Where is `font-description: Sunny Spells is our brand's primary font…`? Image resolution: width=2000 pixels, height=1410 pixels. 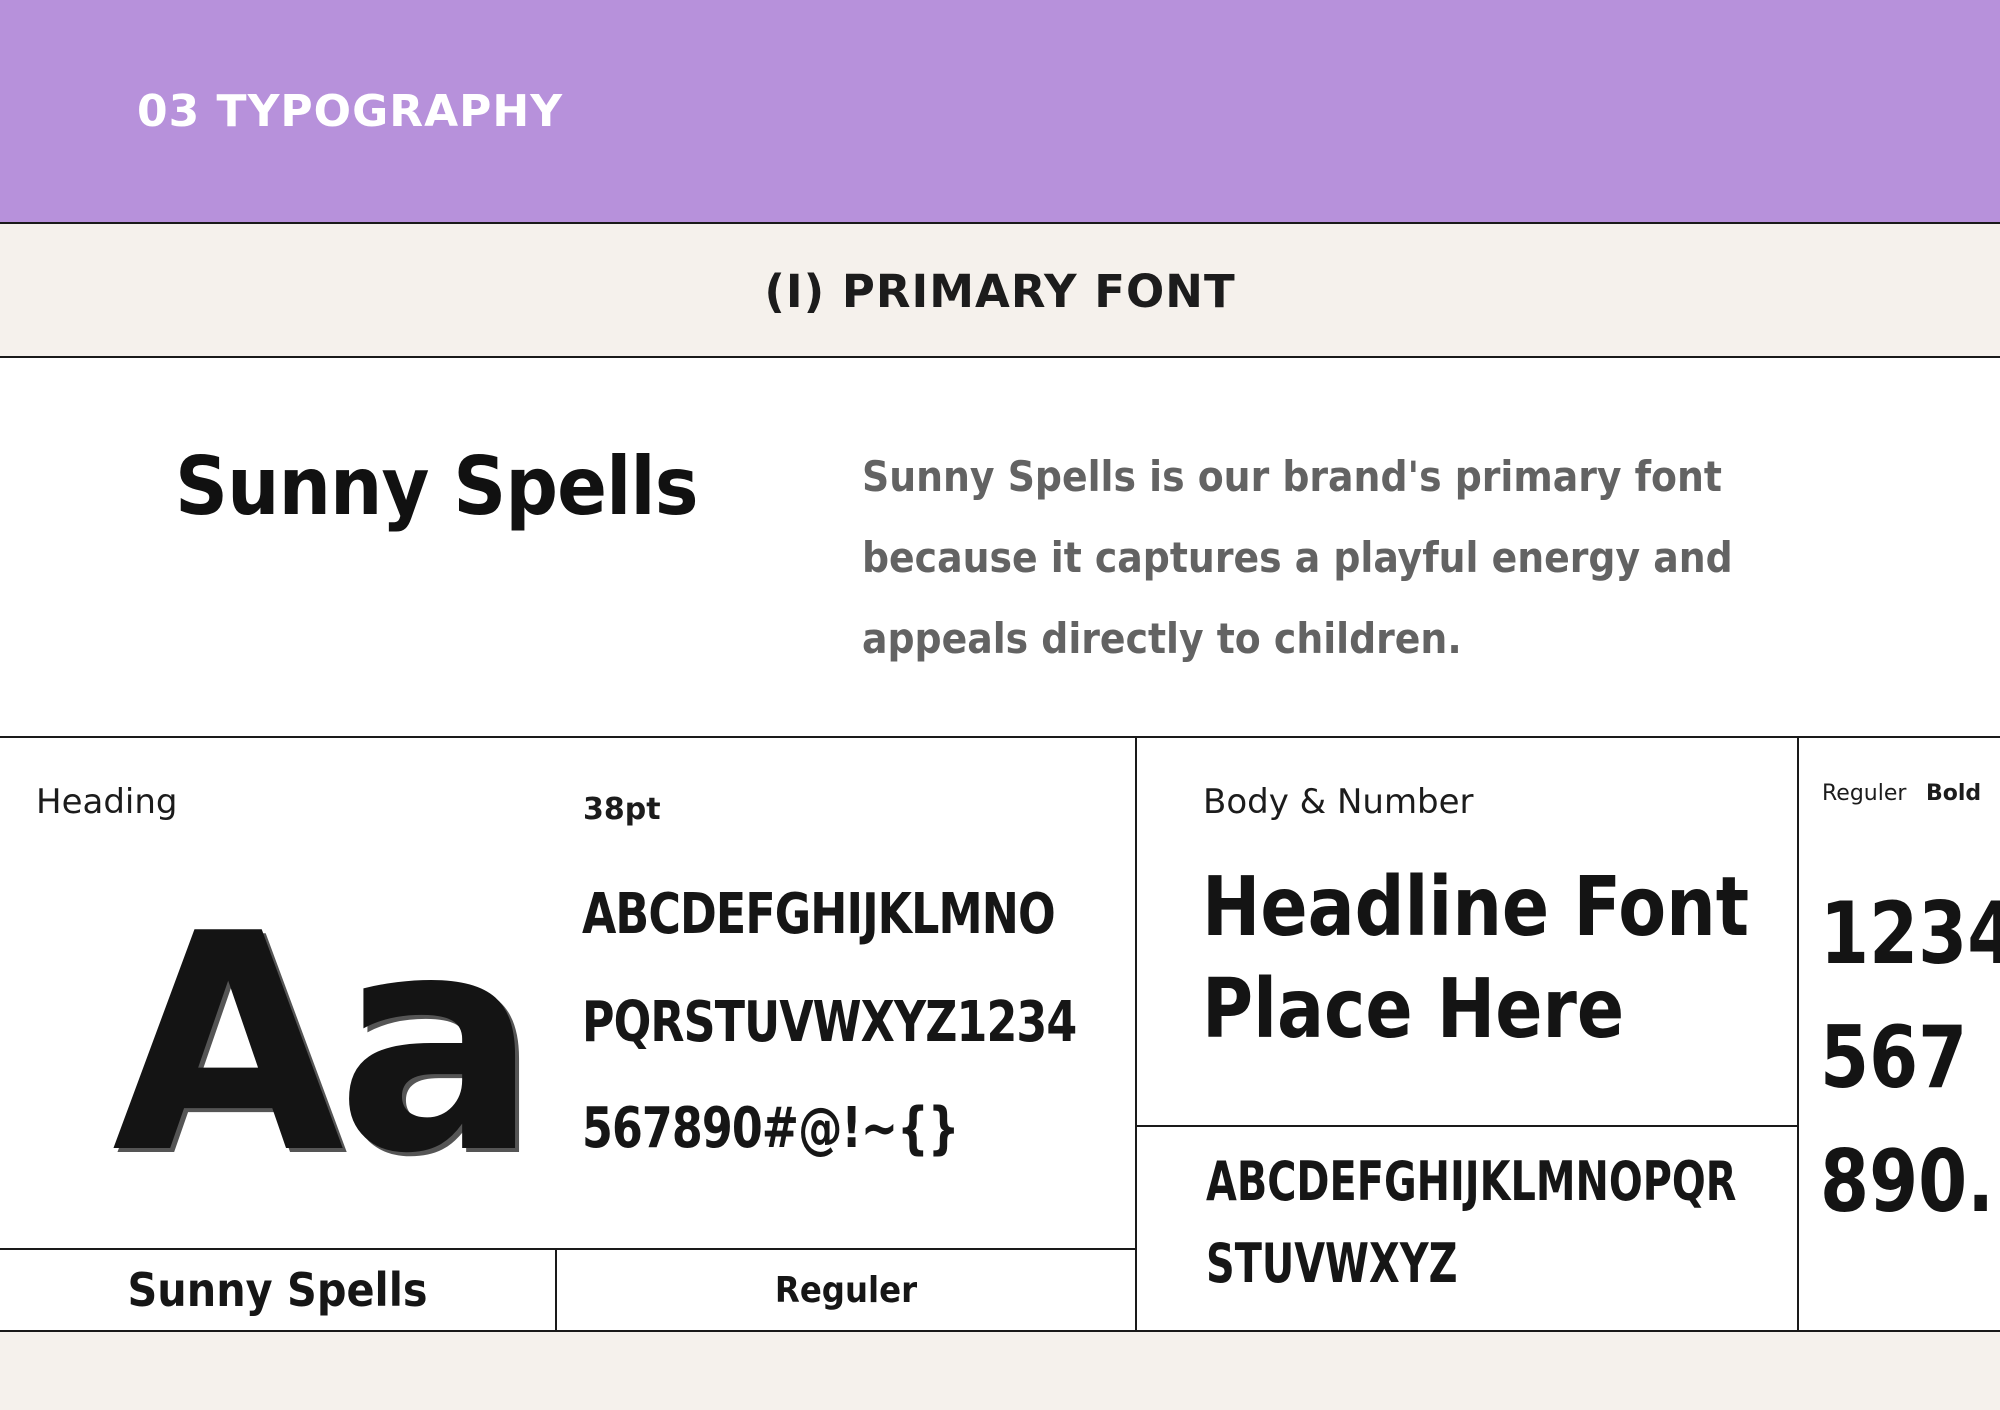 font-description: Sunny Spells is our brand's primary font… is located at coordinates (1297, 557).